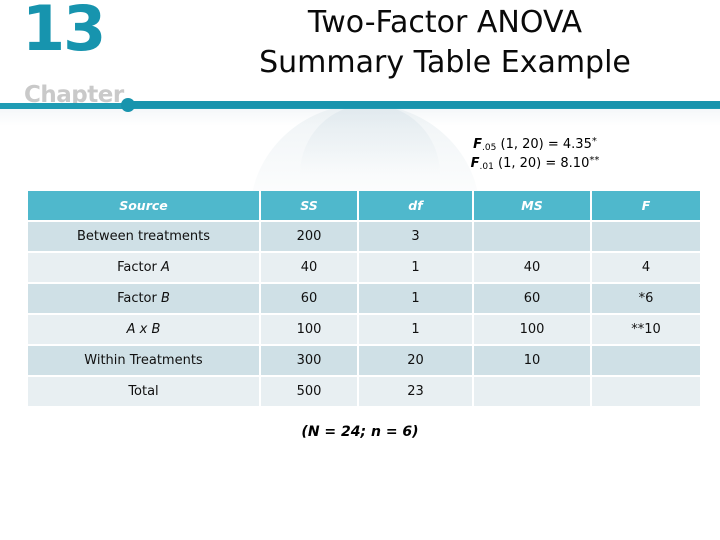 Image resolution: width=720 pixels, height=540 pixels. Describe the element at coordinates (445, 62) in the screenshot. I see `title-line-2: Summary Table Example` at that location.